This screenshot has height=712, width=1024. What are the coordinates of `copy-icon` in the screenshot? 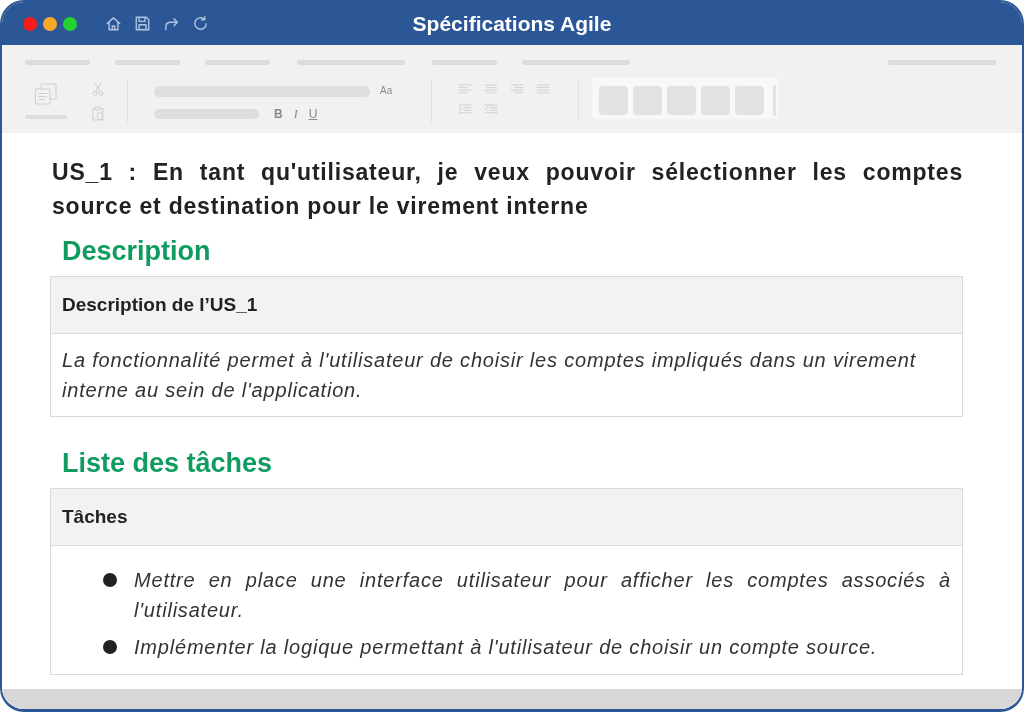 It's located at (46, 94).